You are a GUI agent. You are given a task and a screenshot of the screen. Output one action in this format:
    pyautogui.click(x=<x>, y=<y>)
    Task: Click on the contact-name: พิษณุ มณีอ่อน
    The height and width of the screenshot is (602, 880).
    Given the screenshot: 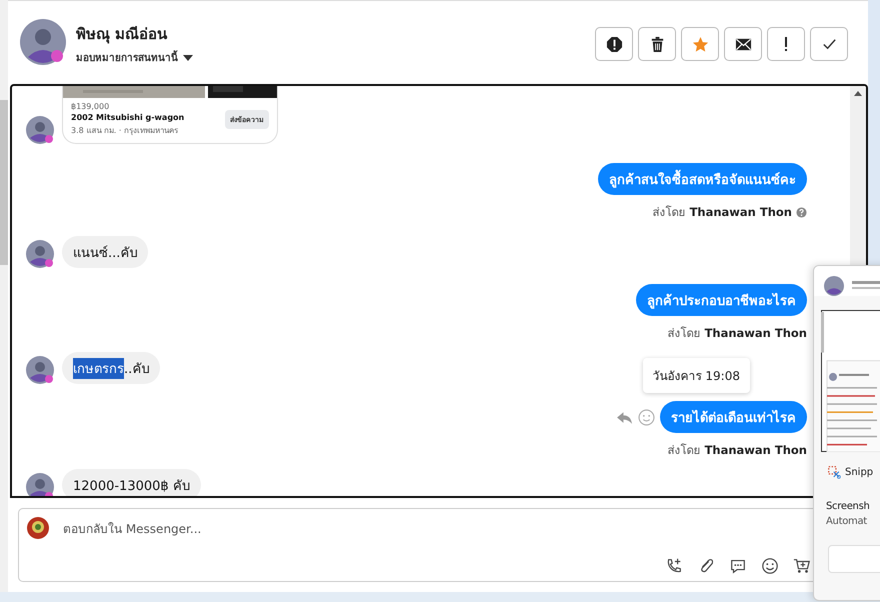 What is the action you would take?
    pyautogui.click(x=122, y=35)
    